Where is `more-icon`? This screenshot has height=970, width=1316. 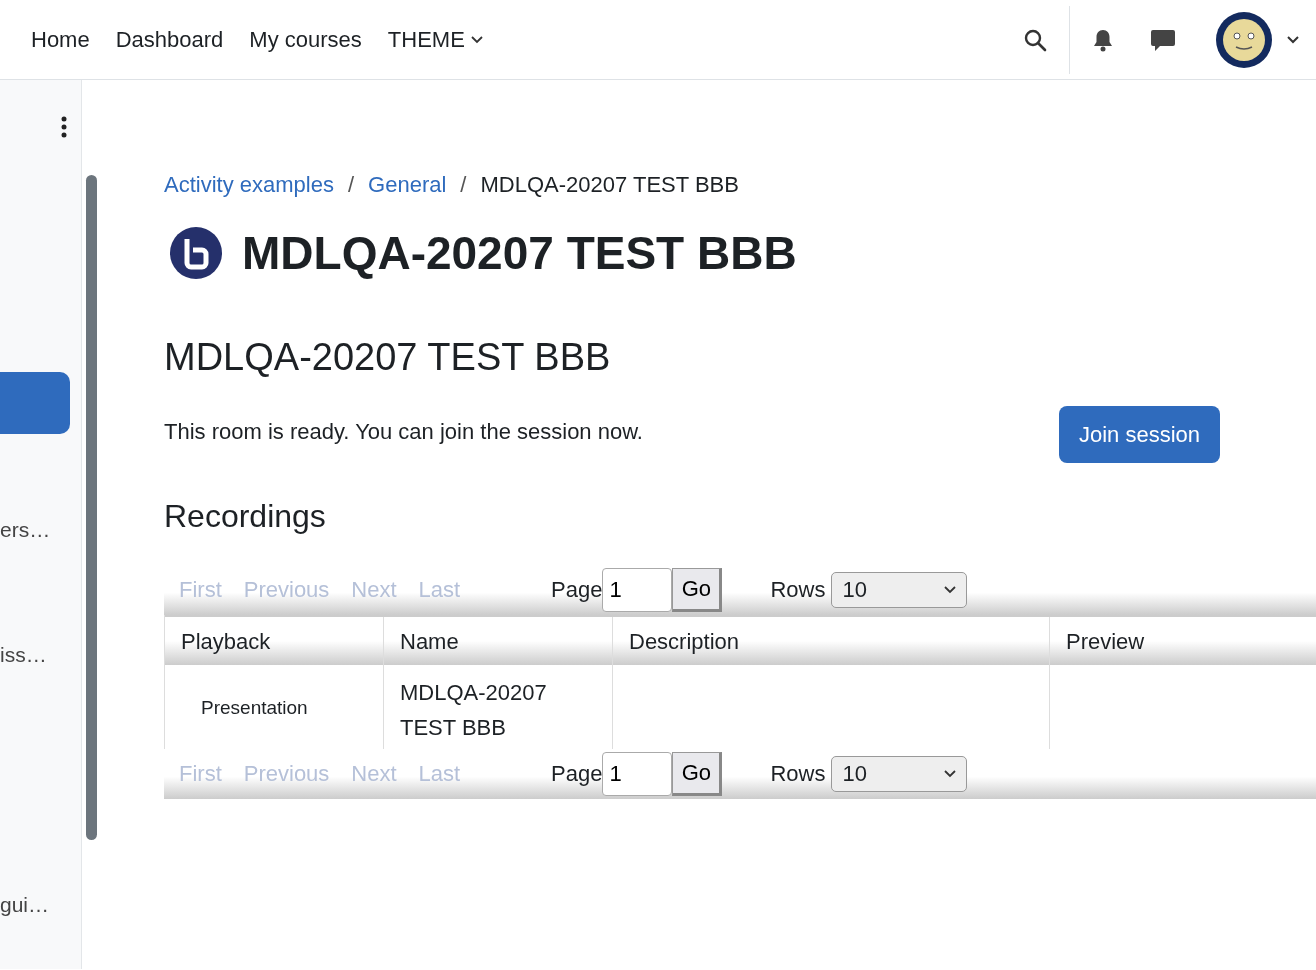 more-icon is located at coordinates (64, 127).